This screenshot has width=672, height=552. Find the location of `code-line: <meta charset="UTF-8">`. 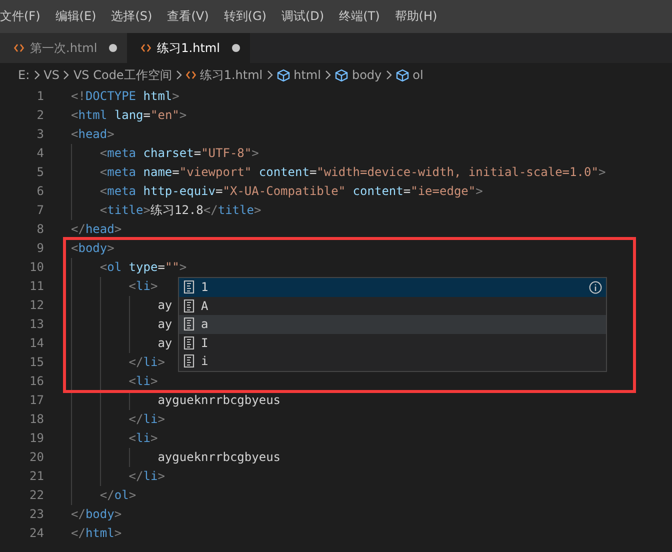

code-line: <meta charset="UTF-8"> is located at coordinates (165, 153).